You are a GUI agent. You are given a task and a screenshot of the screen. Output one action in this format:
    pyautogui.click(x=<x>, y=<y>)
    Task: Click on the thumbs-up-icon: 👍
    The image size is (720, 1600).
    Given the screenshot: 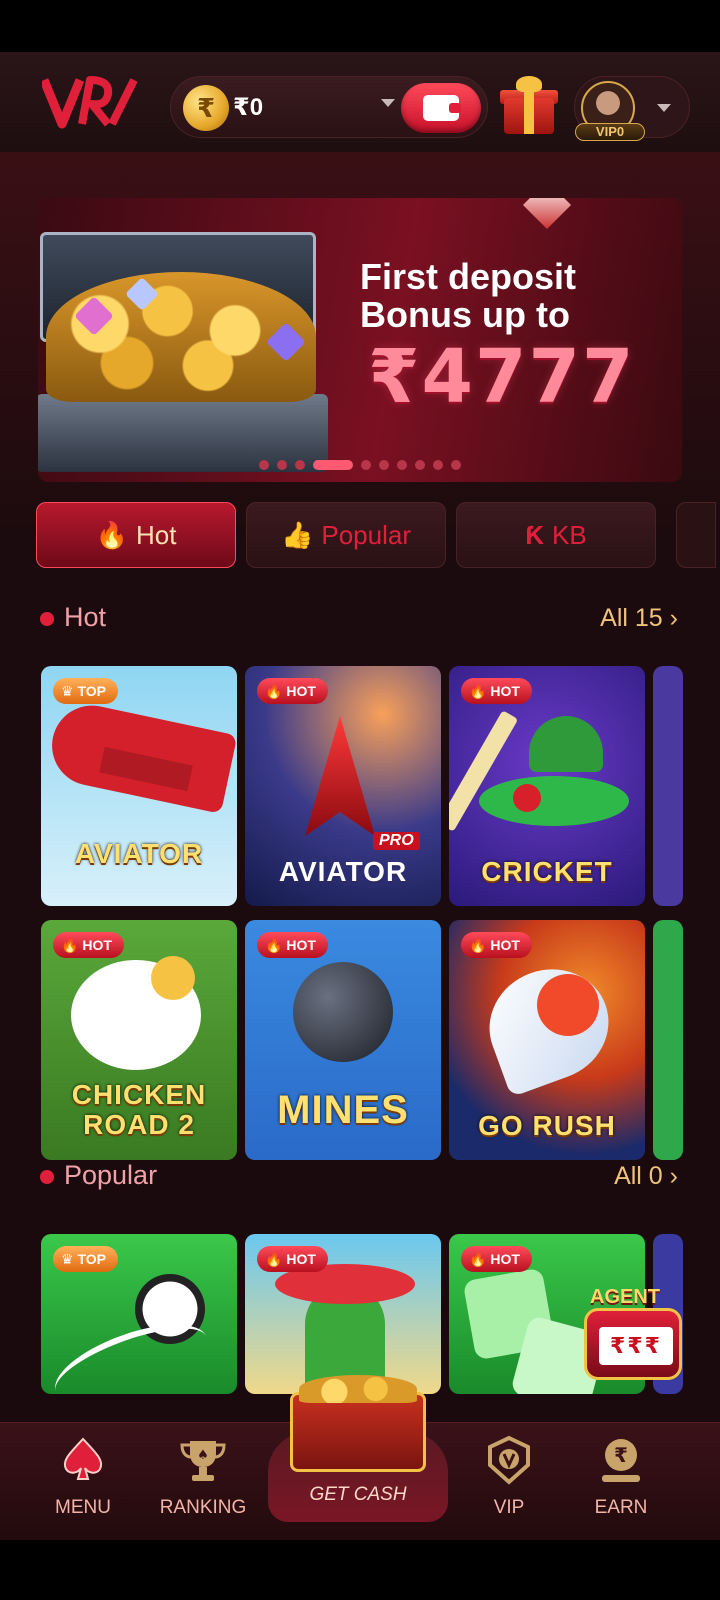 What is the action you would take?
    pyautogui.click(x=297, y=534)
    